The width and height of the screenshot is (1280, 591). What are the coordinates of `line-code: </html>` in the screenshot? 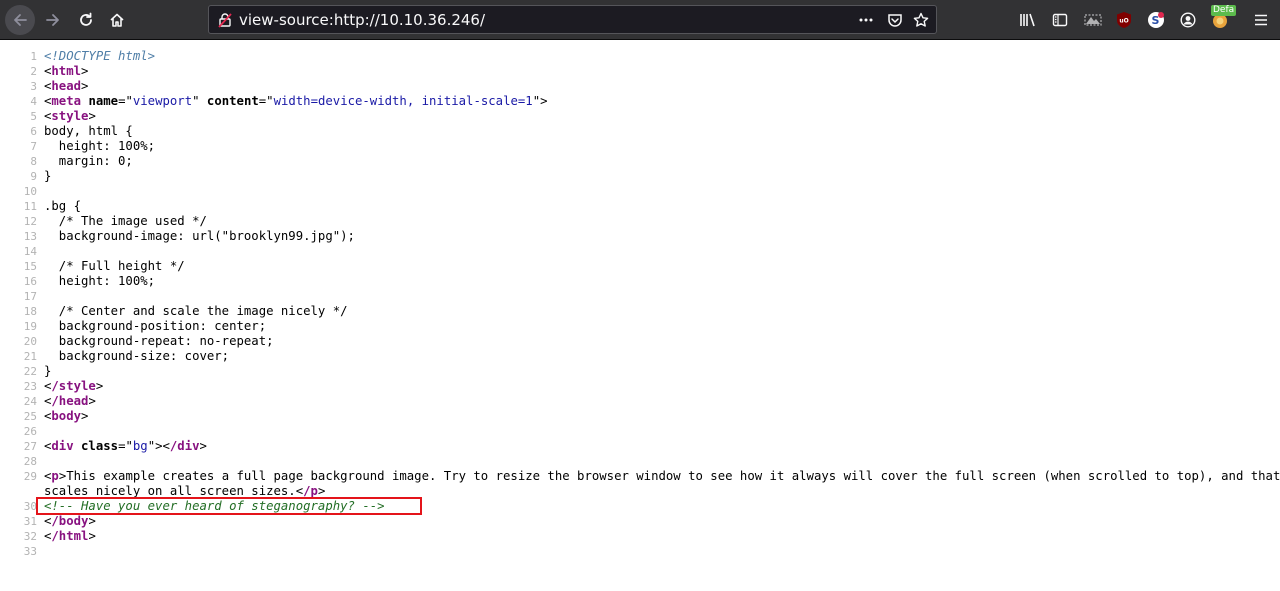 It's located at (70, 536).